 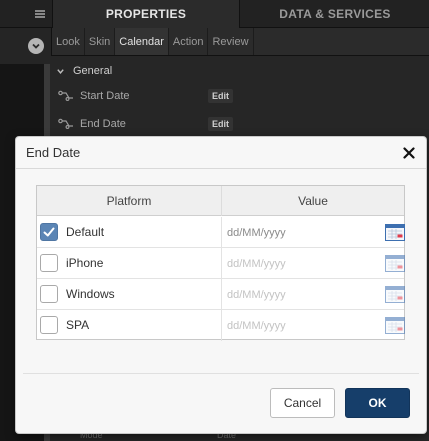 What do you see at coordinates (40, 14) in the screenshot?
I see `menu-icon` at bounding box center [40, 14].